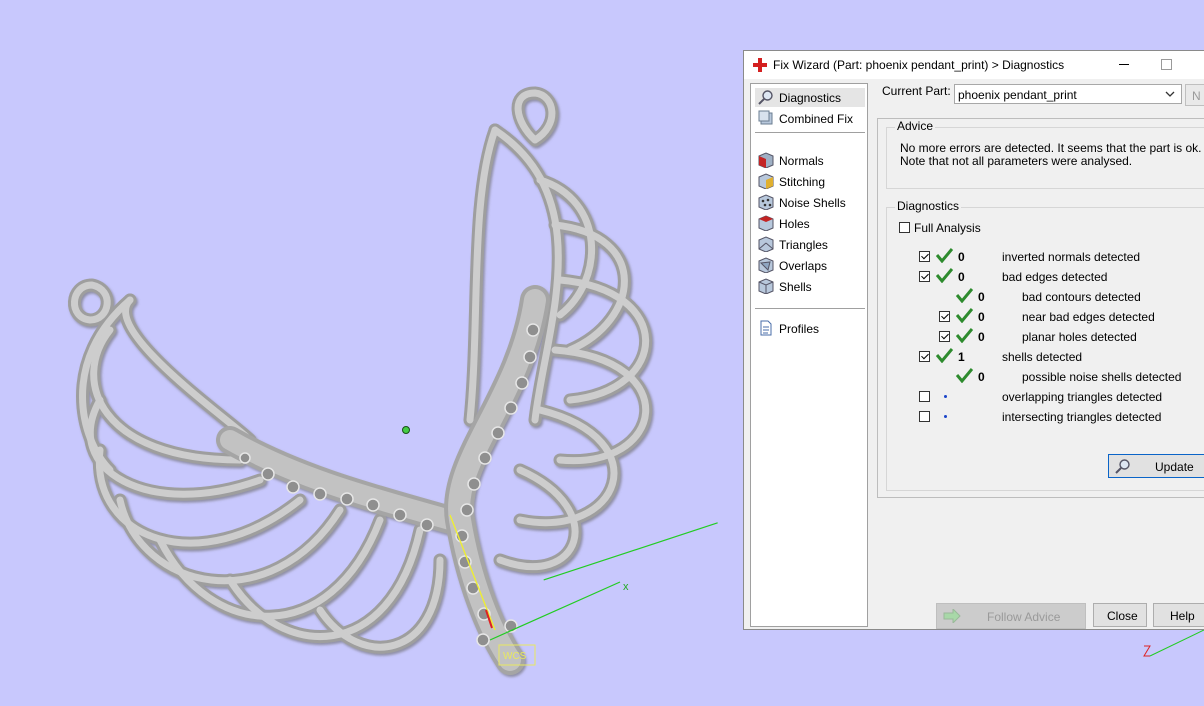  I want to click on nav-diagnostics: Diagnostics, so click(810, 97).